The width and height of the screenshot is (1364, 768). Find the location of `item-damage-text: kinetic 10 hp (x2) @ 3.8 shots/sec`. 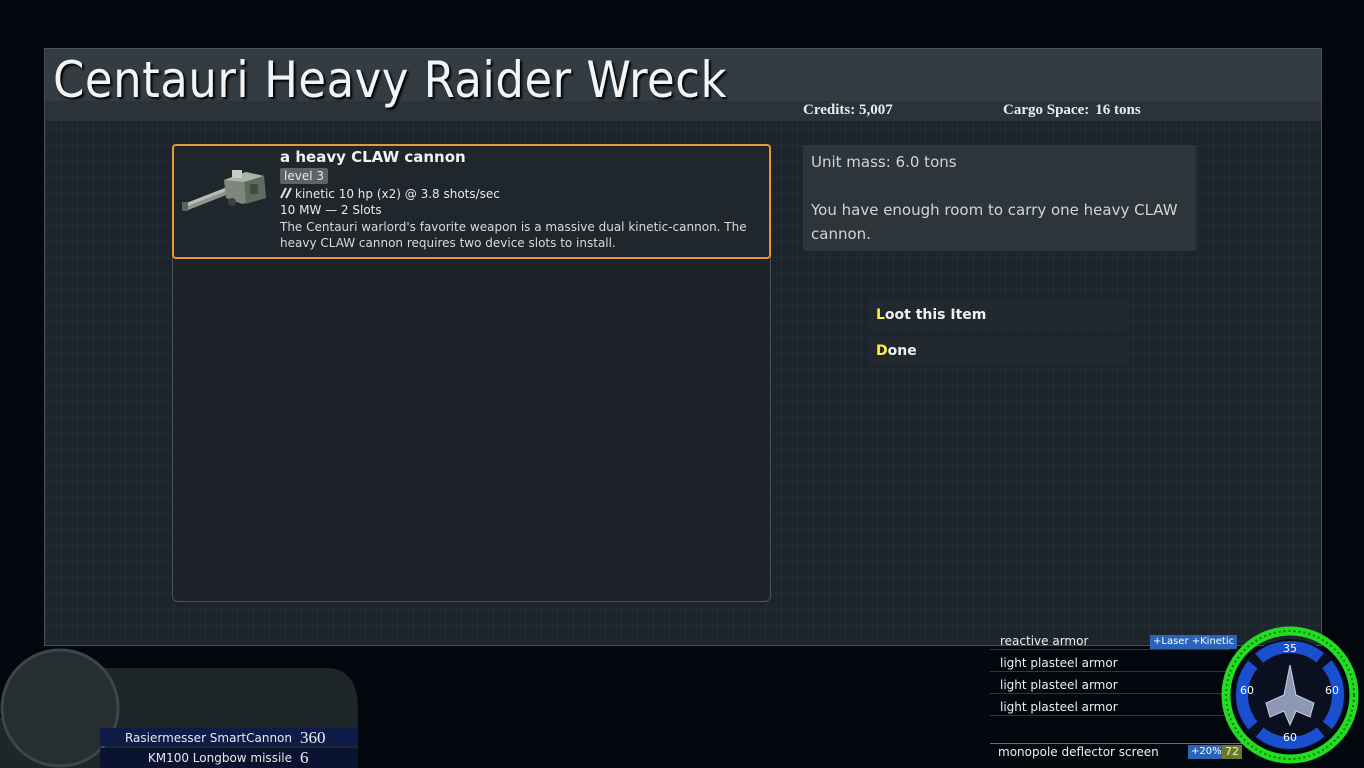

item-damage-text: kinetic 10 hp (x2) @ 3.8 shots/sec is located at coordinates (397, 194).